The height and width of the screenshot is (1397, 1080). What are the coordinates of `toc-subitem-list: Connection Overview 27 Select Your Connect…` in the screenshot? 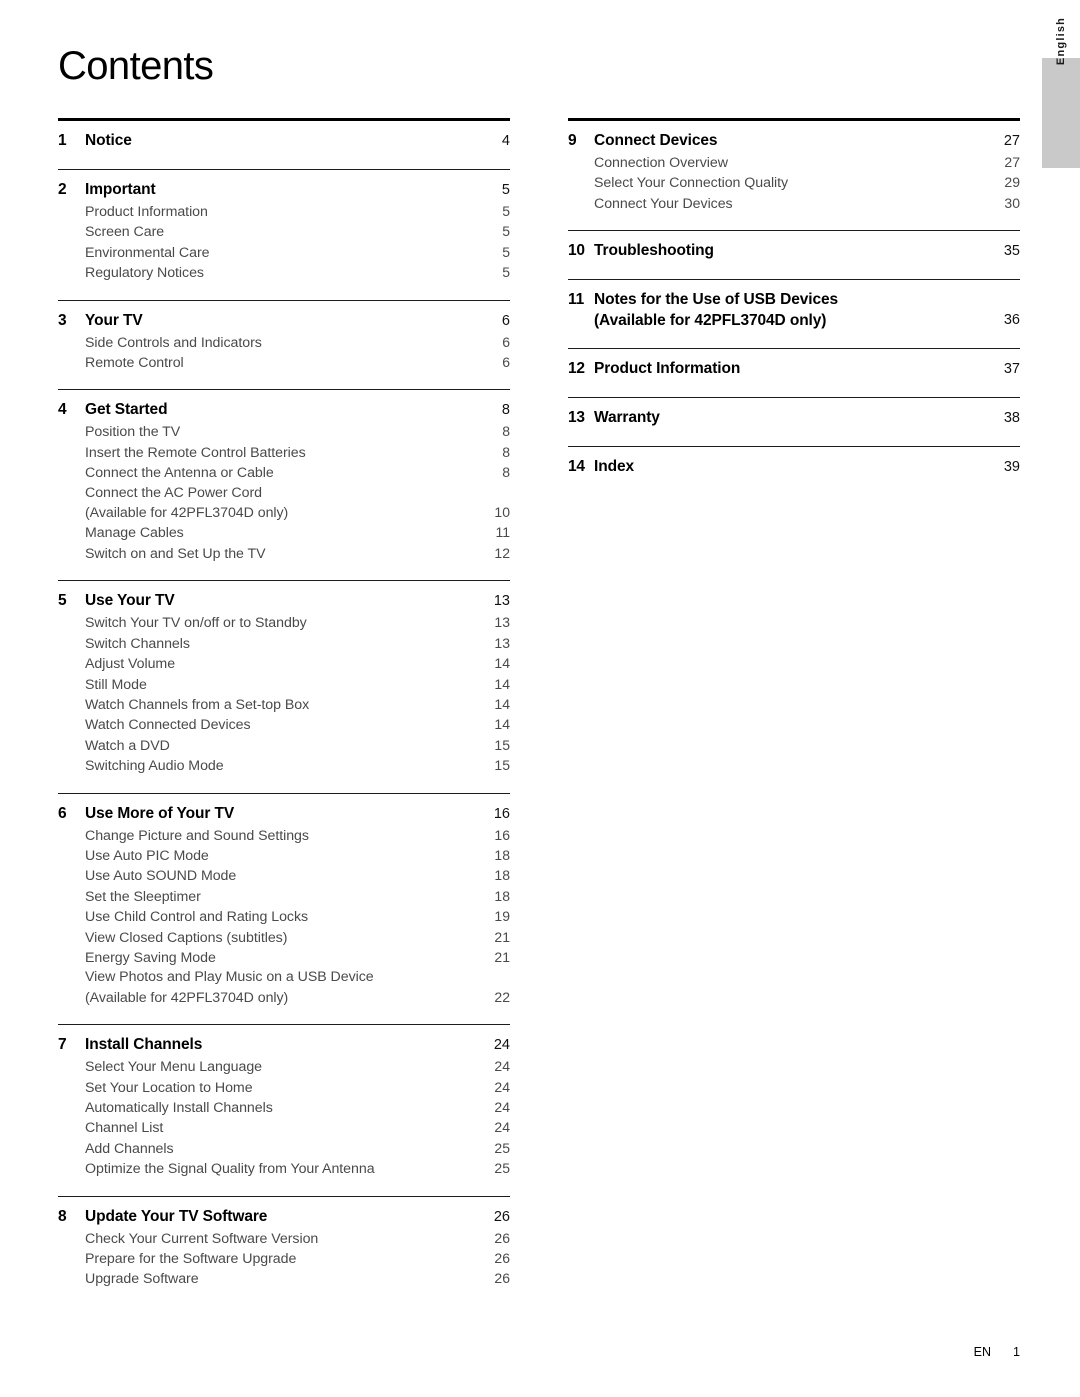 It's located at (794, 183).